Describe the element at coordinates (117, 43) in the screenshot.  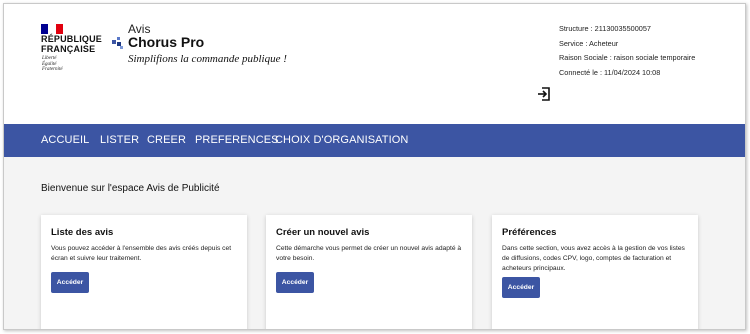
I see `chorus-pro-logo-icon` at that location.